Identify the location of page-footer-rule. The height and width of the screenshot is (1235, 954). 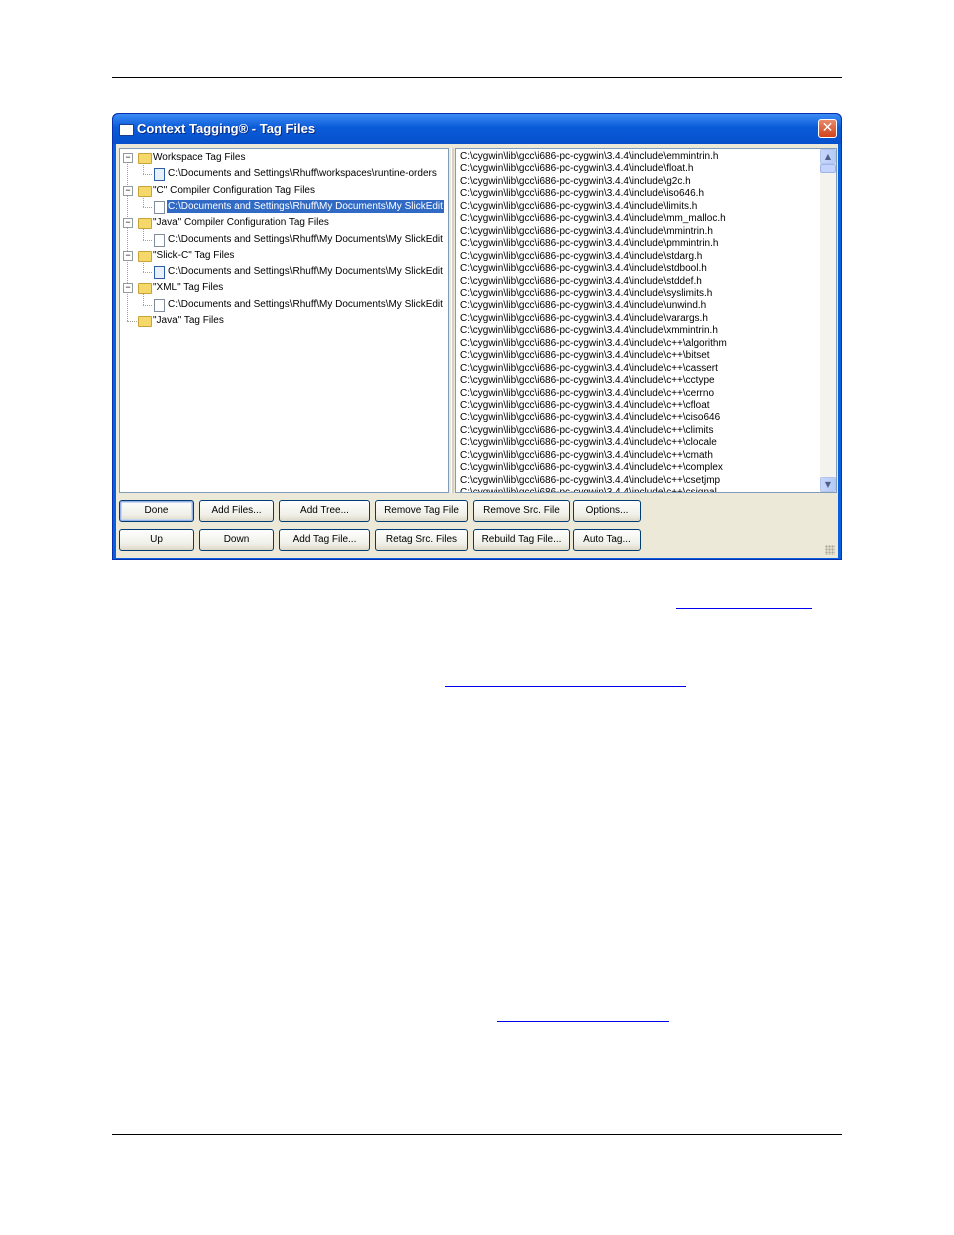
(477, 1134).